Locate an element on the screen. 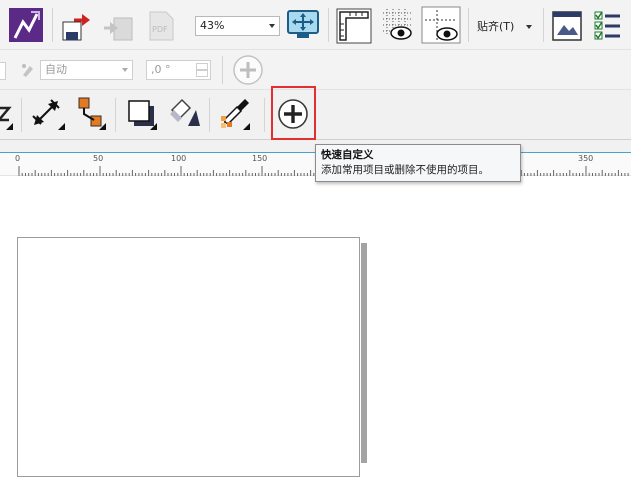  angle-spinner: ,0 ° is located at coordinates (178, 70).